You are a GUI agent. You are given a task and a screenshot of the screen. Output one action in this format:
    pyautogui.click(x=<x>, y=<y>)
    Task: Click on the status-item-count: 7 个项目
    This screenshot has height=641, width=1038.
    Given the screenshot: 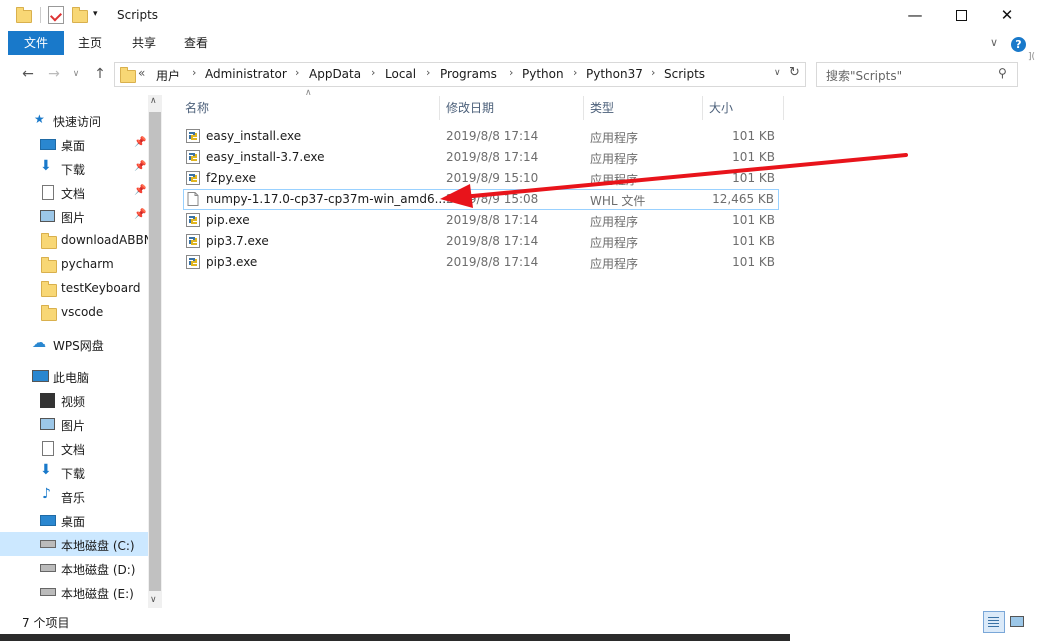 What is the action you would take?
    pyautogui.click(x=46, y=623)
    